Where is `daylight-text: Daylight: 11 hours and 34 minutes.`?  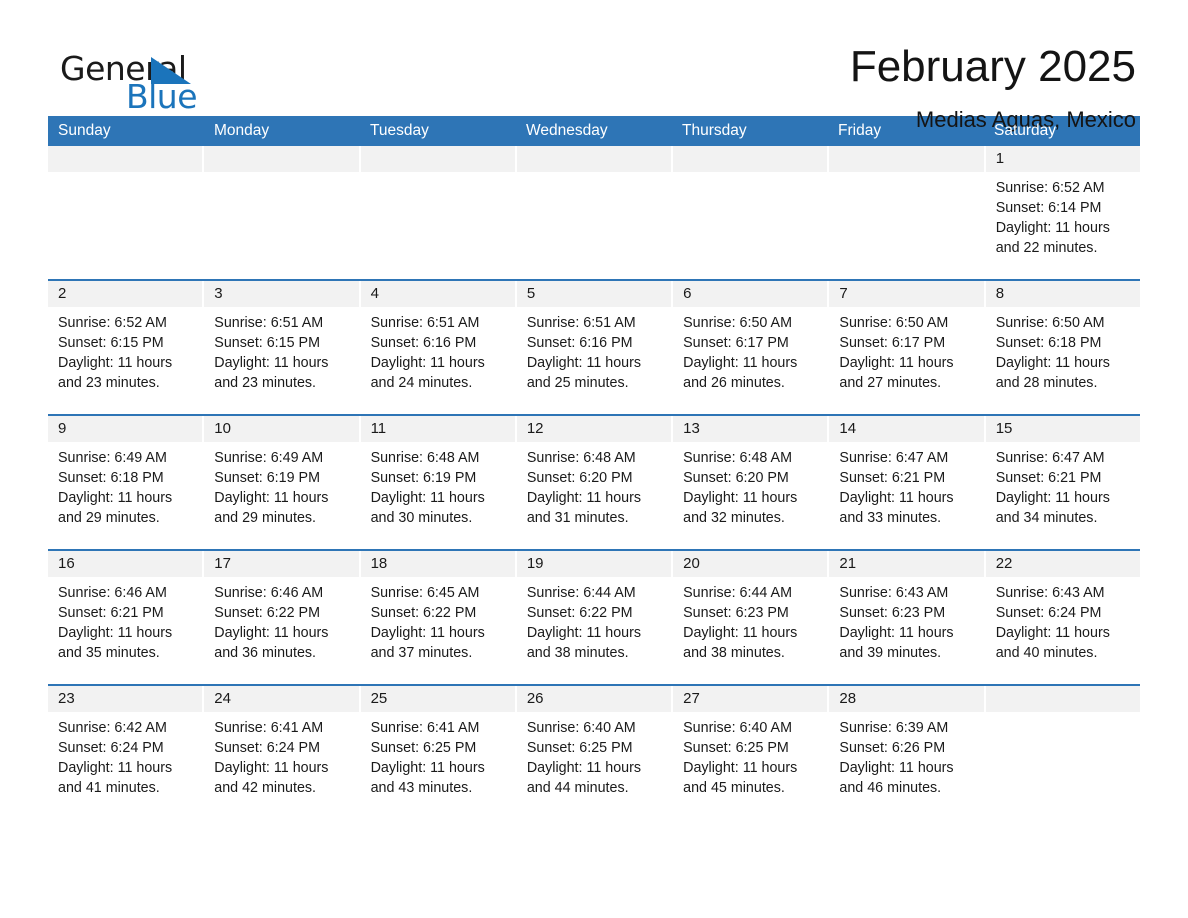 daylight-text: Daylight: 11 hours and 34 minutes. is located at coordinates (1052, 508).